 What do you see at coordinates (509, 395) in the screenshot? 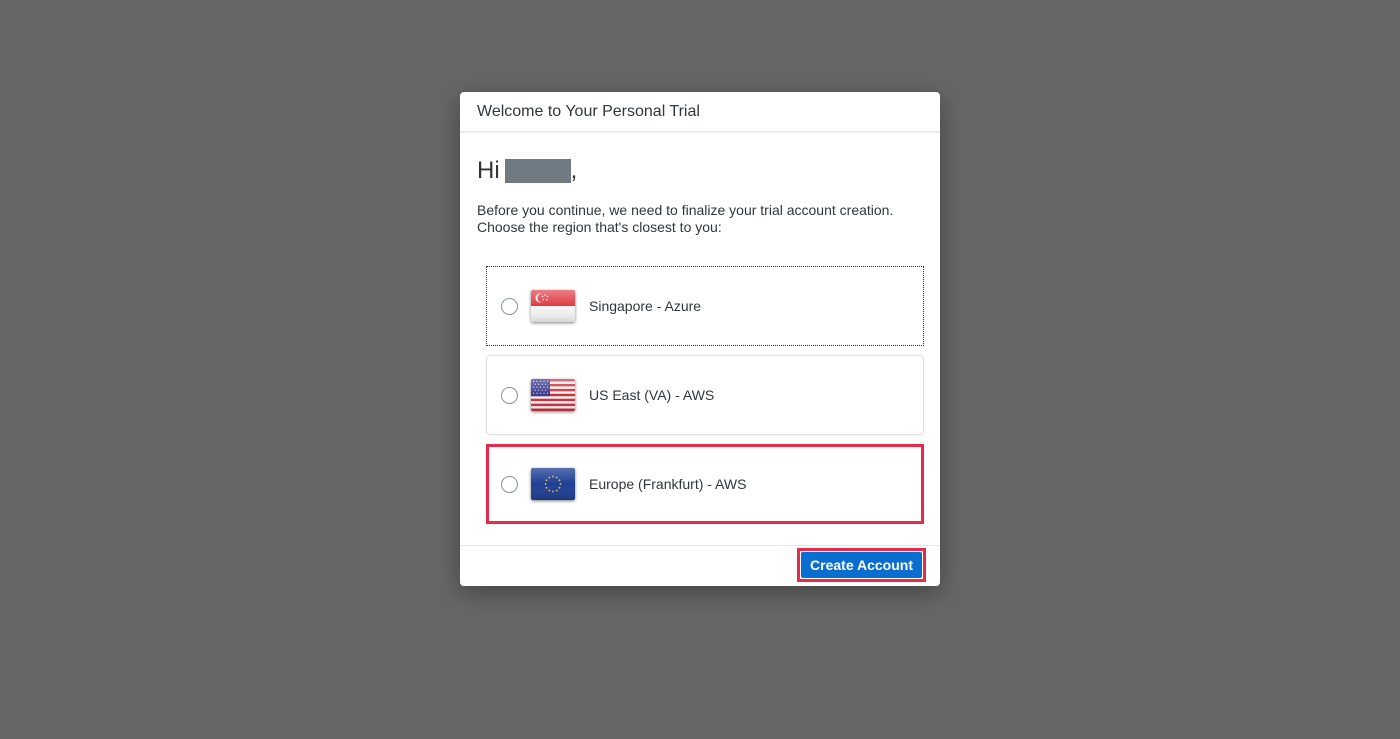
I see `region-radio-us-east` at bounding box center [509, 395].